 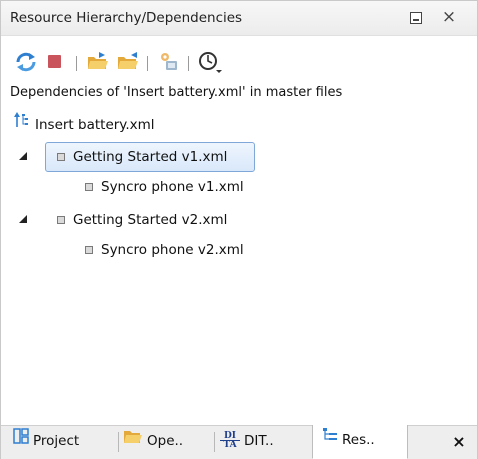 I want to click on tree-leaf-label: Syncro phone v1.xml, so click(x=172, y=187).